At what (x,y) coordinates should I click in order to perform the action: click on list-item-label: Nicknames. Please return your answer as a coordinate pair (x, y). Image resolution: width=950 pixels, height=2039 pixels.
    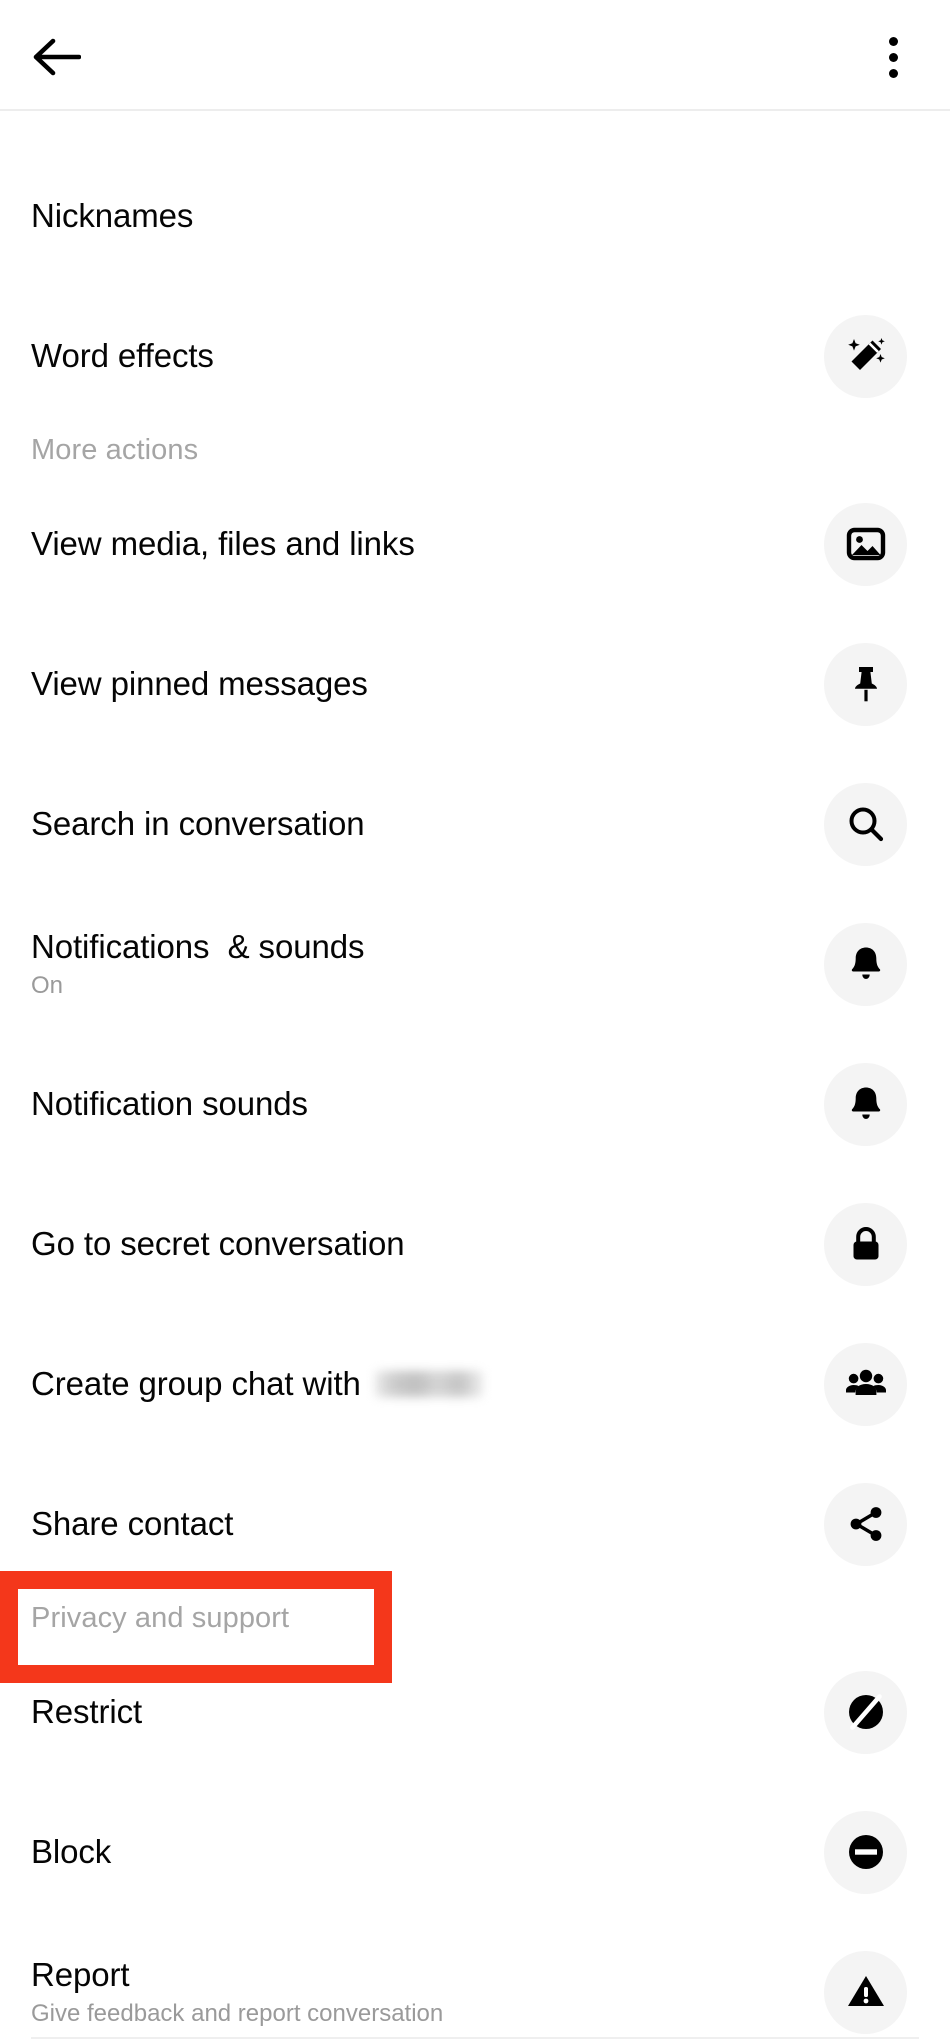
    Looking at the image, I should click on (112, 215).